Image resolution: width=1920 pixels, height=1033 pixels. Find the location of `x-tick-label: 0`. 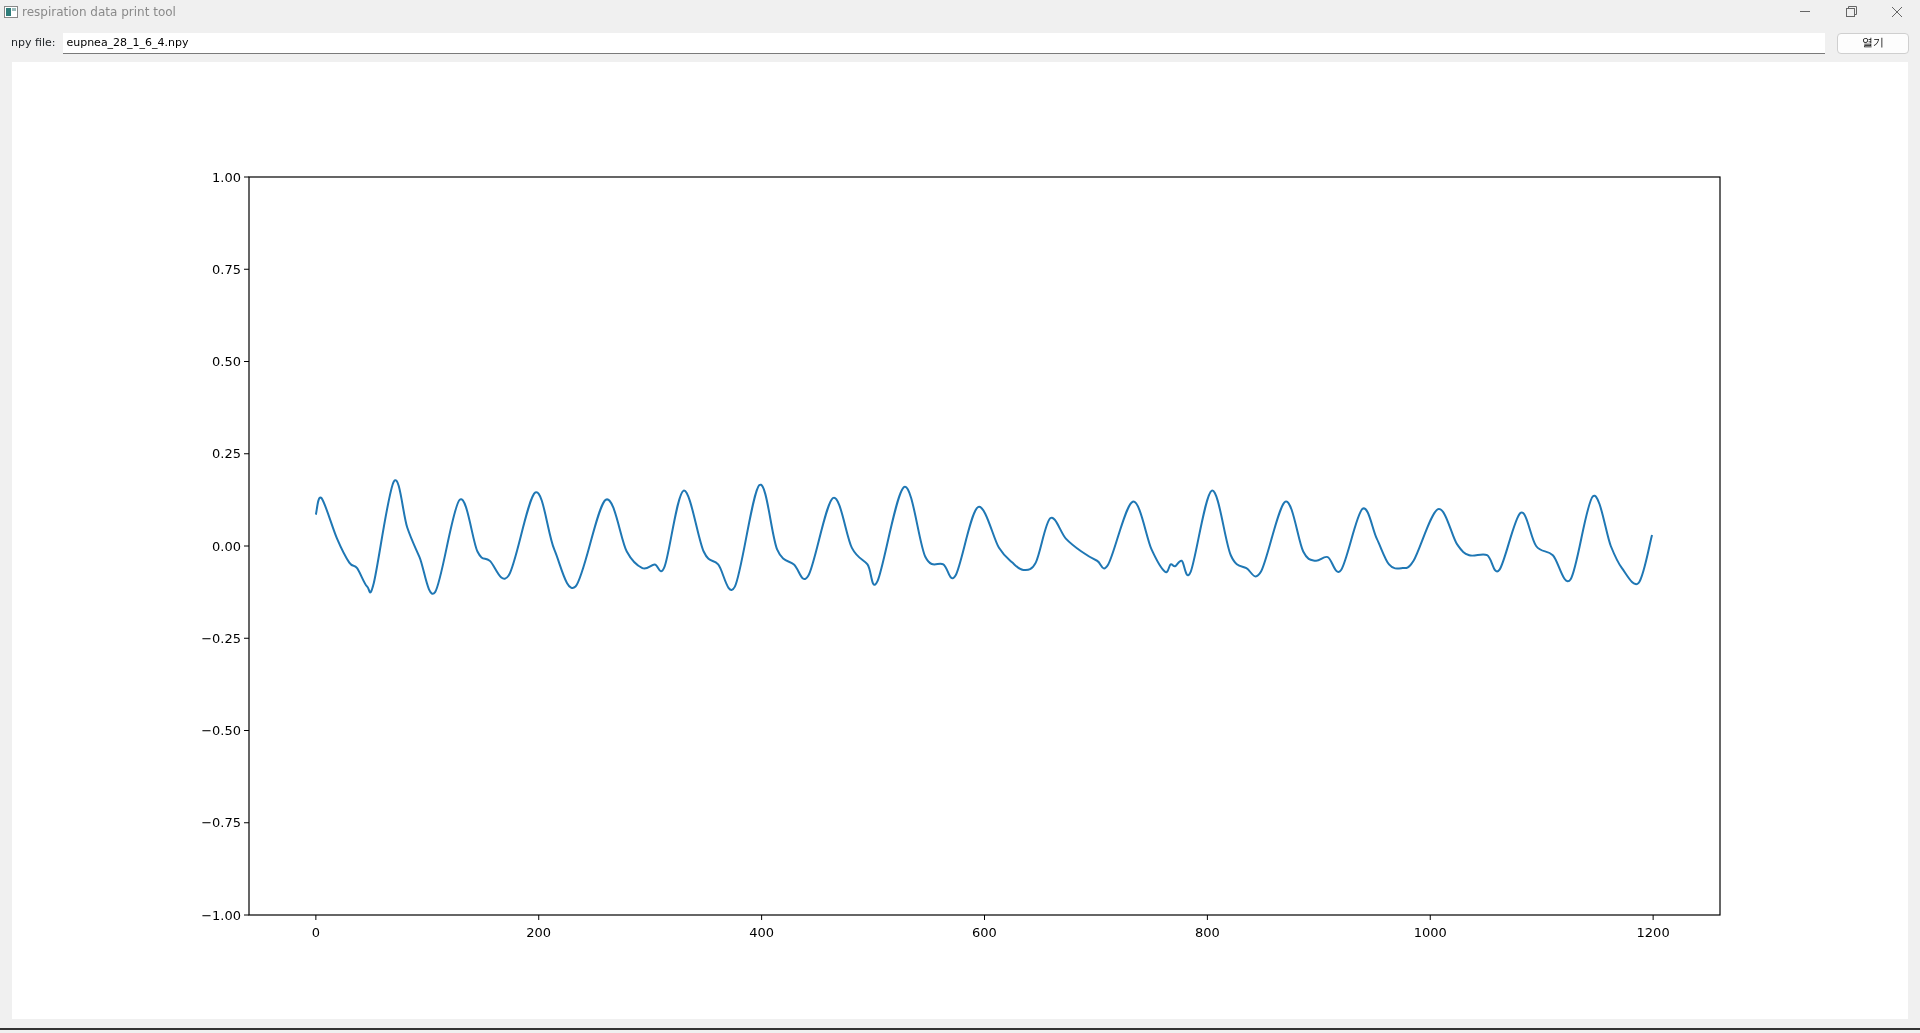

x-tick-label: 0 is located at coordinates (315, 932).